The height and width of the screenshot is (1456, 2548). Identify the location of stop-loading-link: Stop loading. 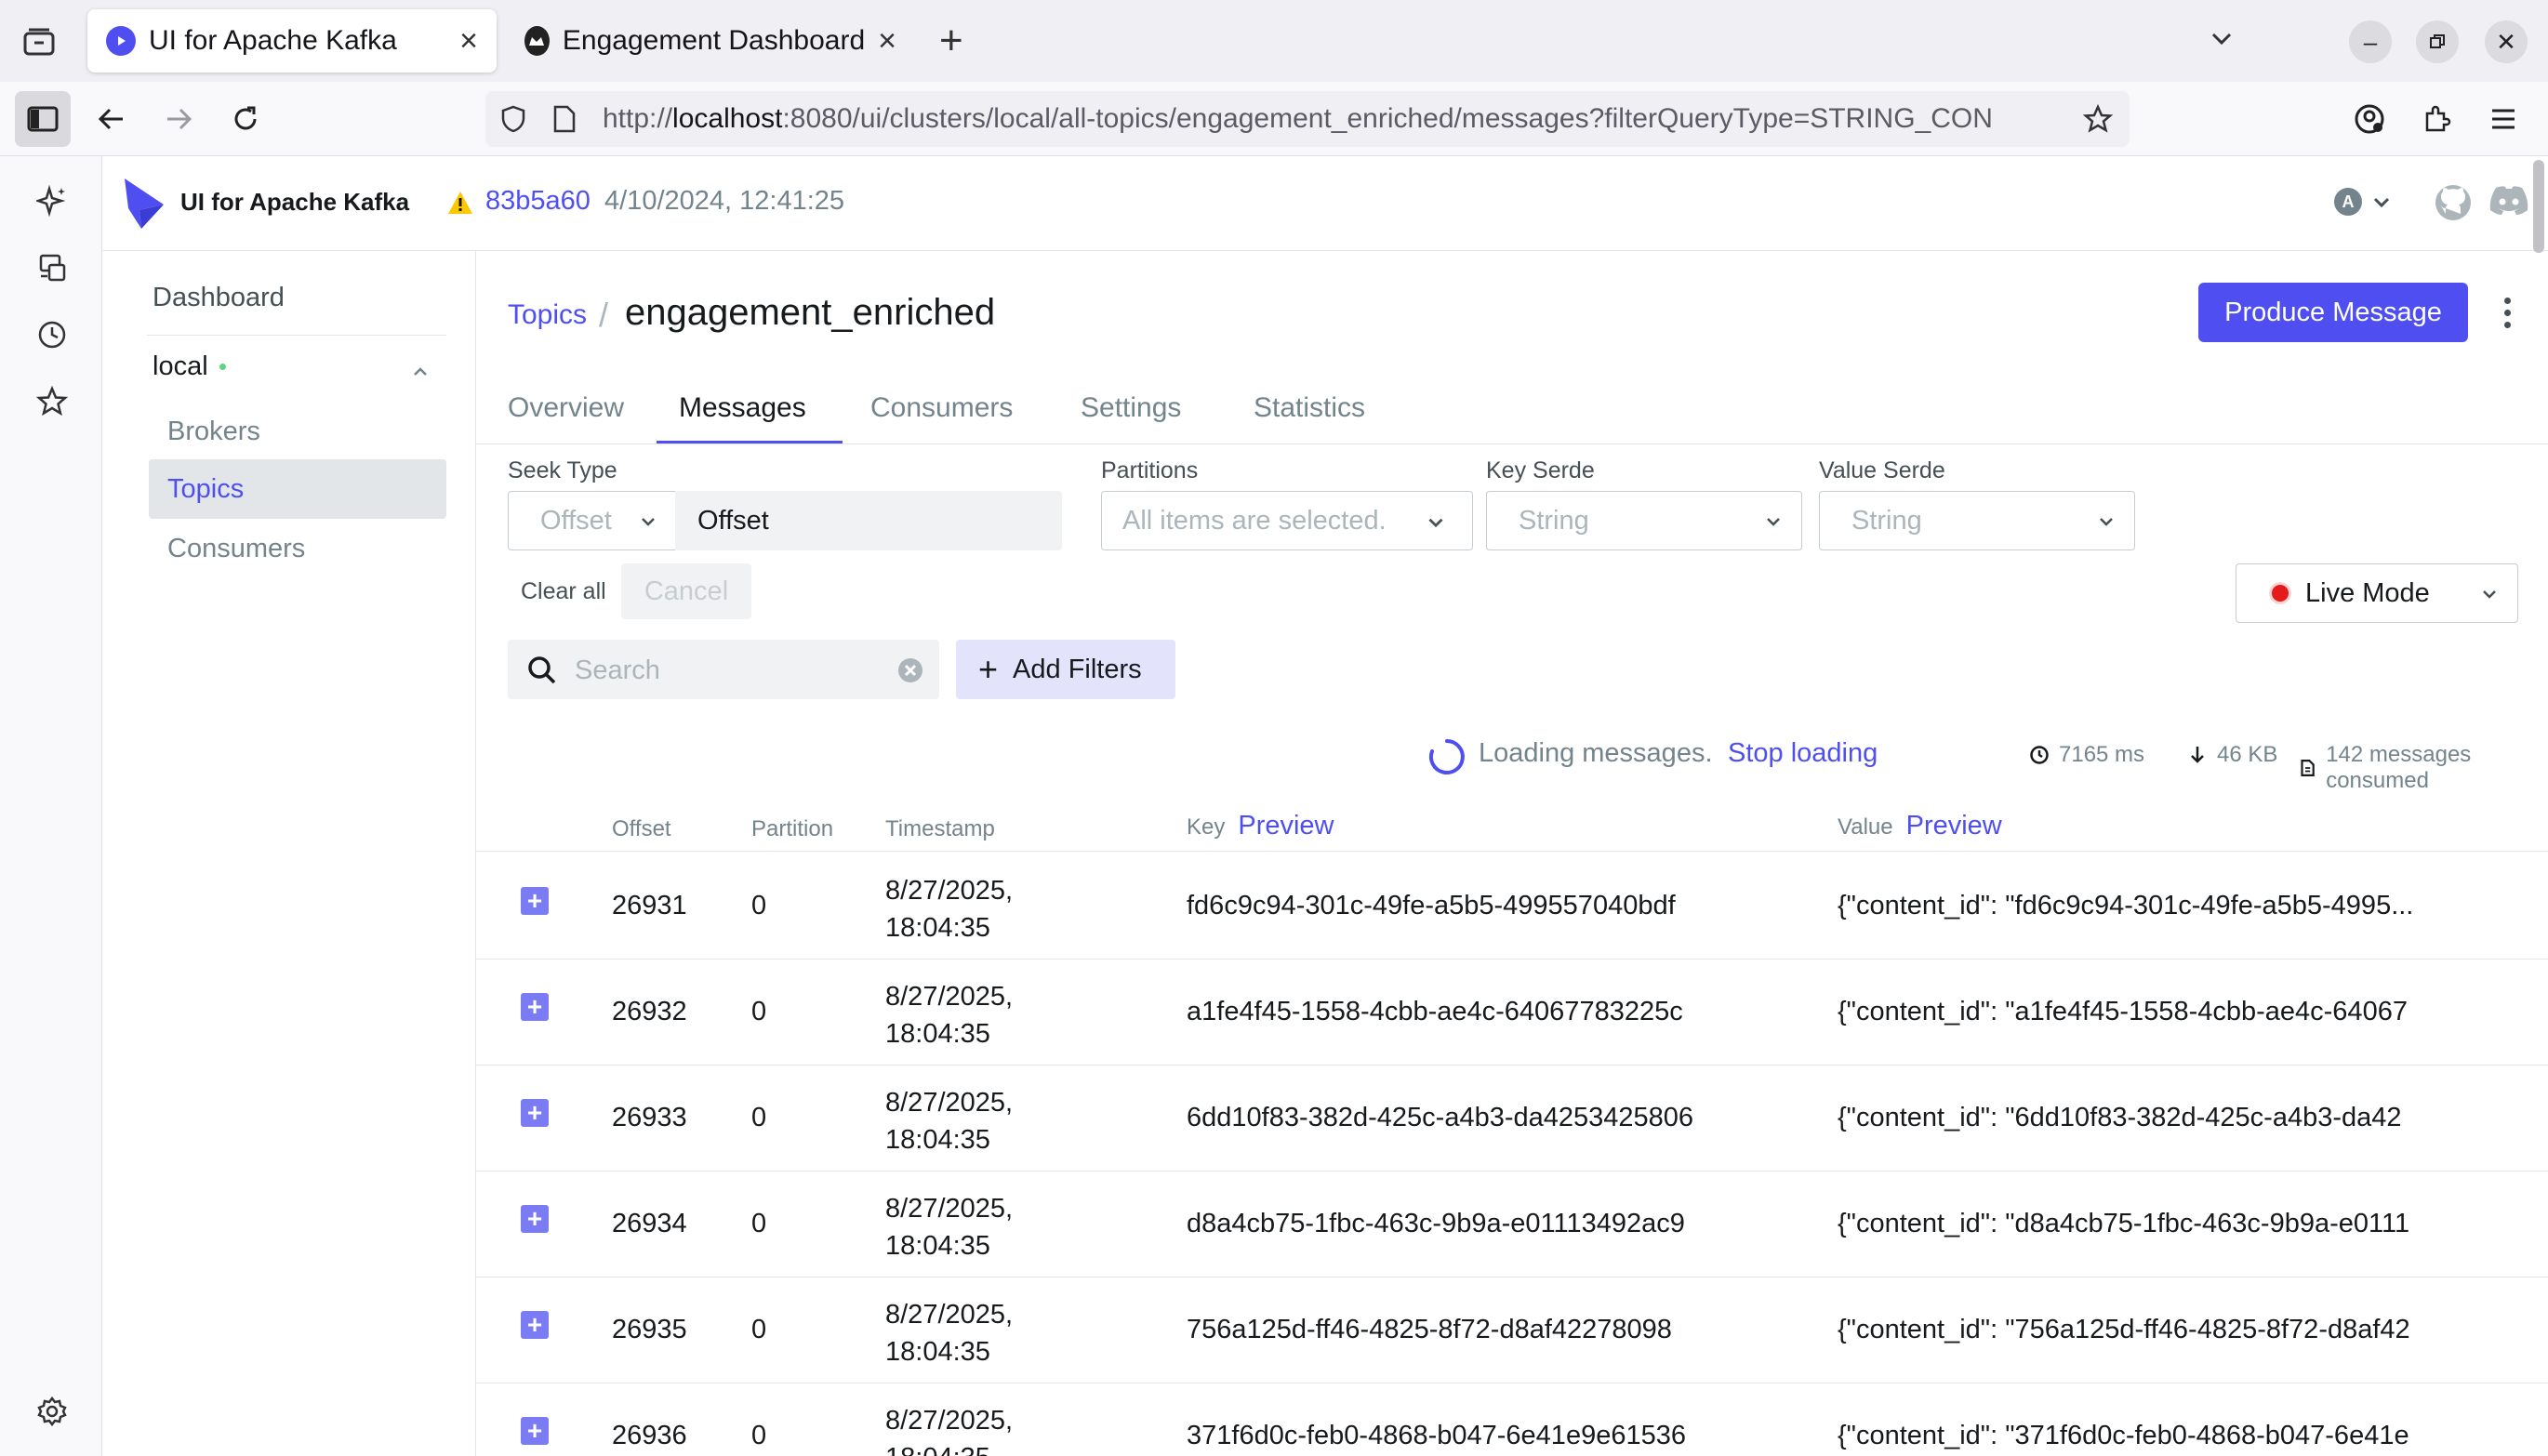
(1803, 753).